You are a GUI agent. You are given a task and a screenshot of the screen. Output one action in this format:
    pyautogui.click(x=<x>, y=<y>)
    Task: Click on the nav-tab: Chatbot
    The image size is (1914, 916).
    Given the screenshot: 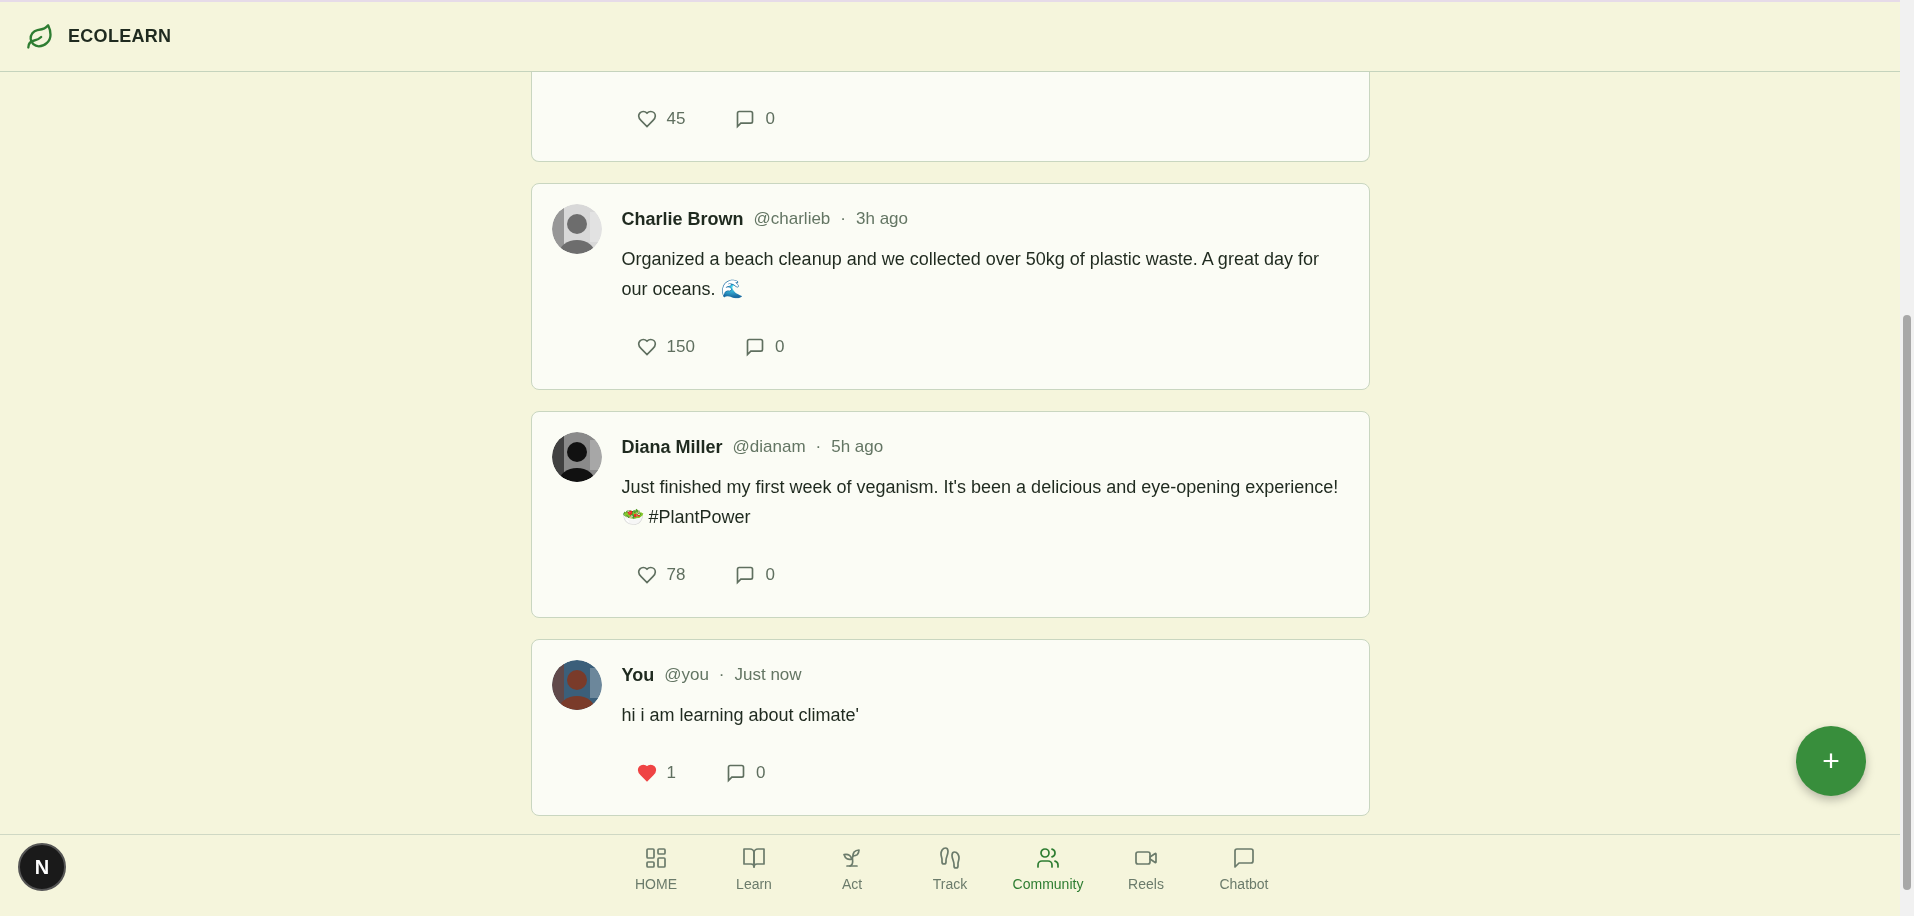 What is the action you would take?
    pyautogui.click(x=1244, y=873)
    